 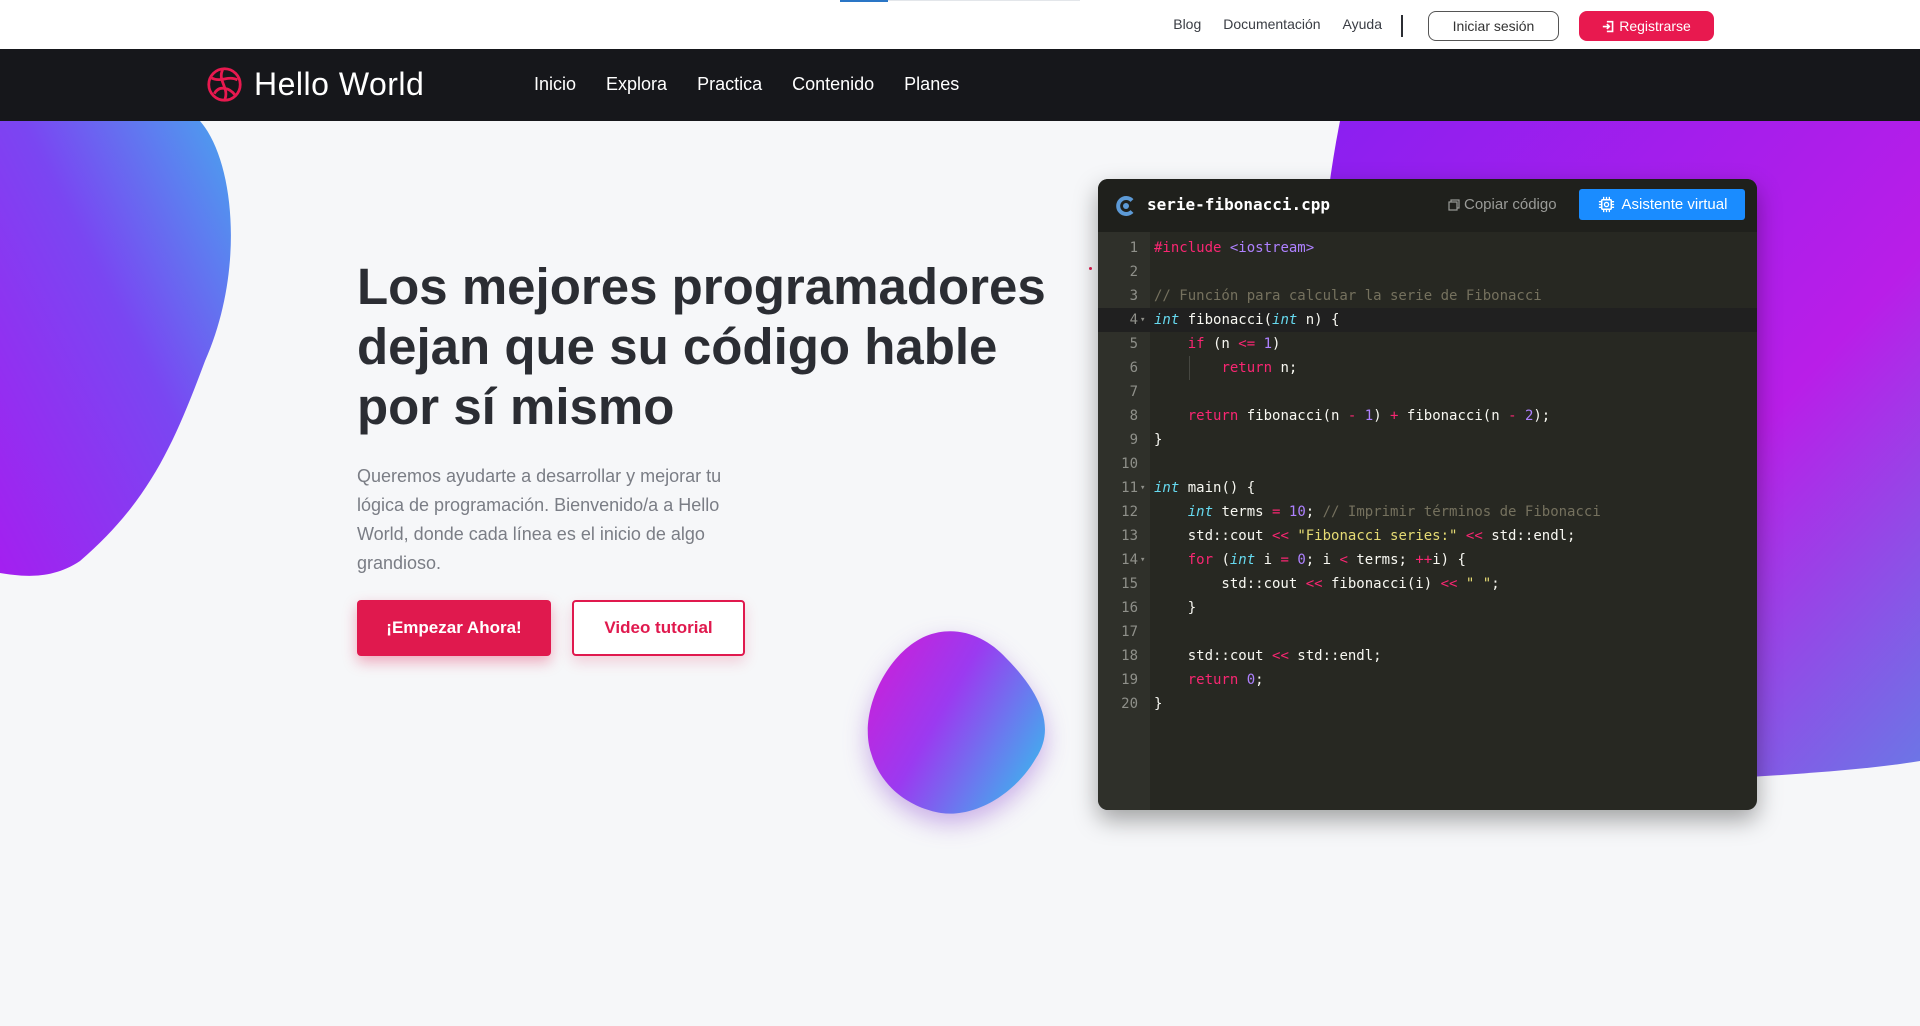 I want to click on video-tutorial-button: Video tutorial, so click(x=658, y=628).